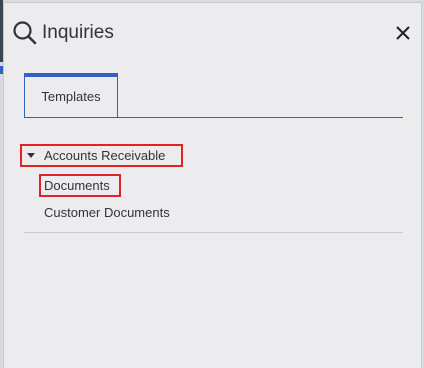 The width and height of the screenshot is (424, 368). I want to click on panel-title: Inquiries, so click(78, 32).